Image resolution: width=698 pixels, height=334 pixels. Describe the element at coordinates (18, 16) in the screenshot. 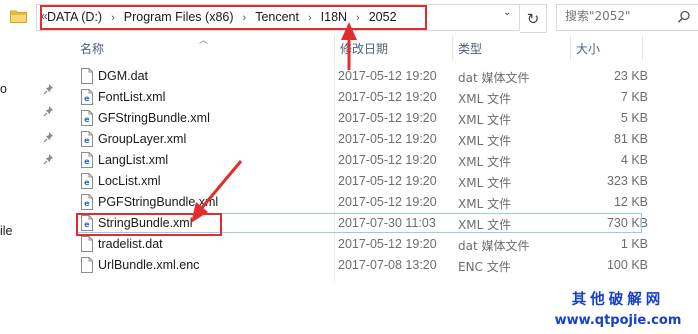

I see `folder-icon` at that location.